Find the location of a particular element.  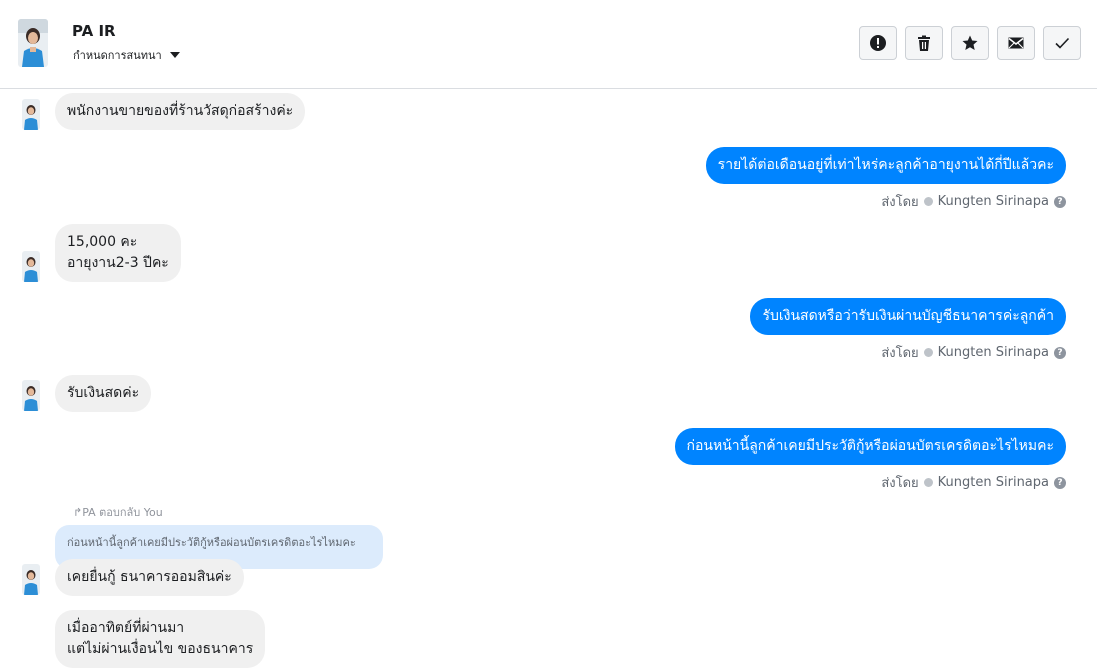

message-line: 15,000 คะ is located at coordinates (102, 242).